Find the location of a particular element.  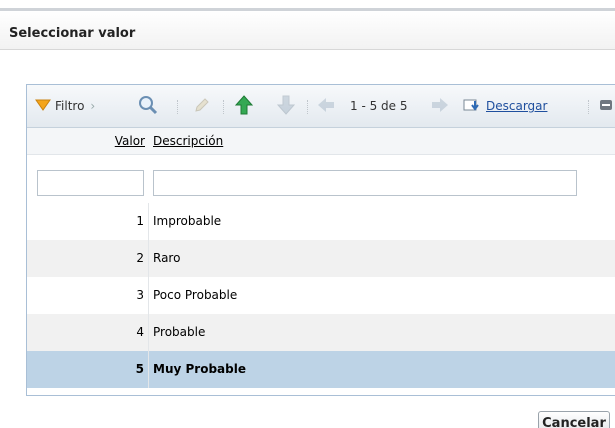

filter-button: Filtro › is located at coordinates (65, 106).